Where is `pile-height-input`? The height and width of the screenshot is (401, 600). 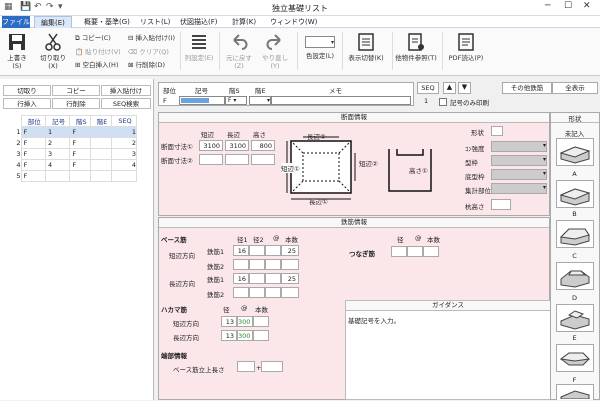
pile-height-input is located at coordinates (501, 204).